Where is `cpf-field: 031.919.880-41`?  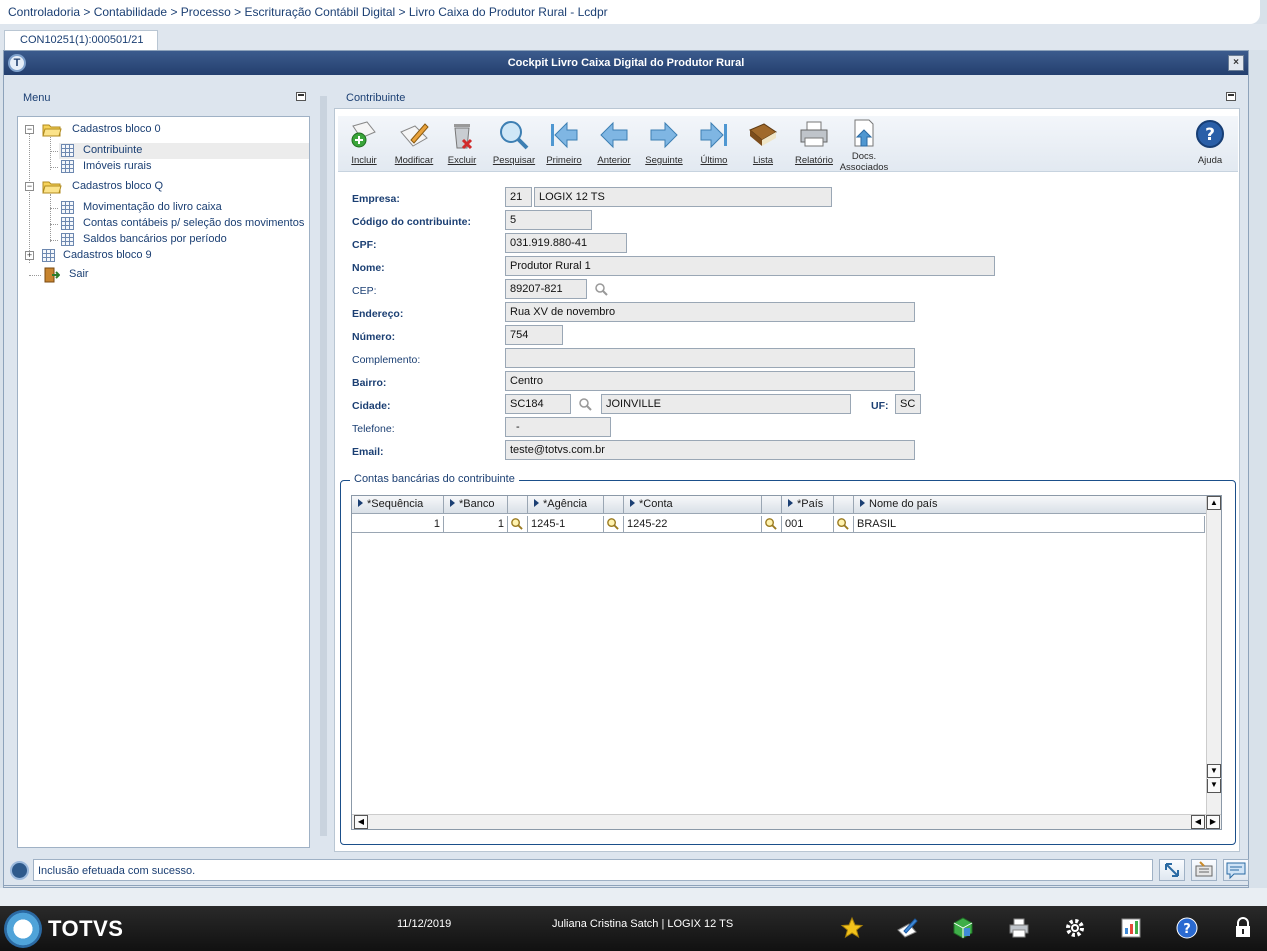 cpf-field: 031.919.880-41 is located at coordinates (566, 243).